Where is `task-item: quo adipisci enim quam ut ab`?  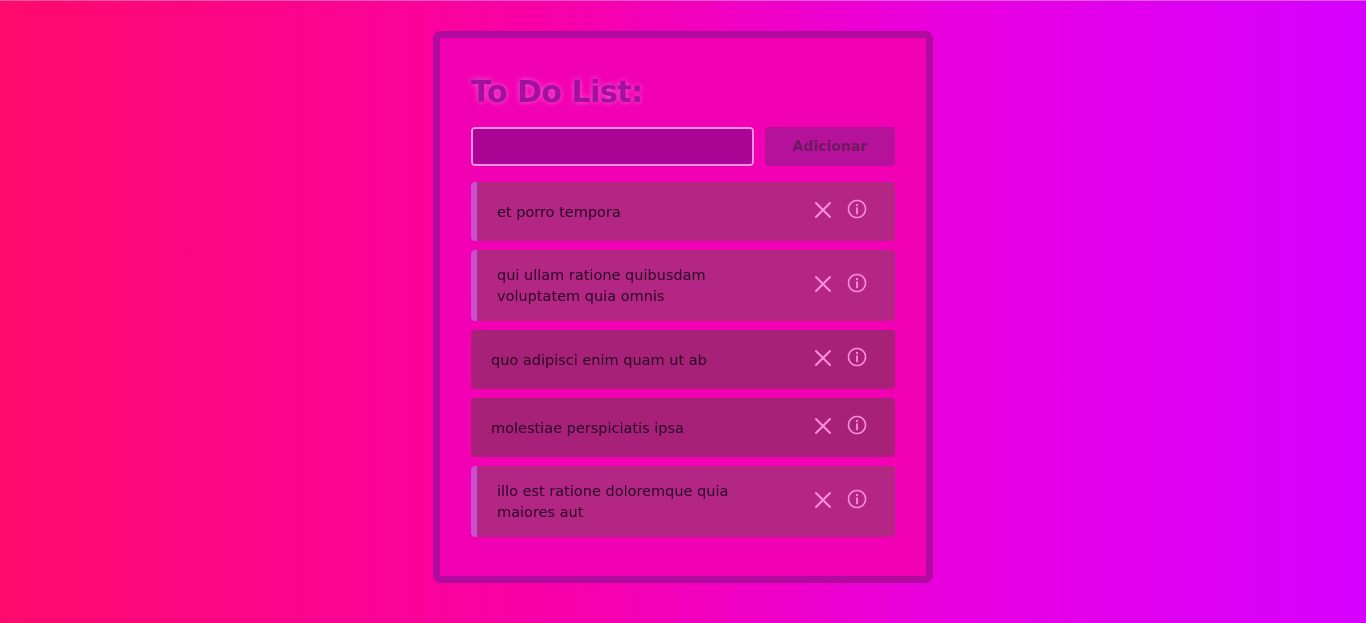 task-item: quo adipisci enim quam ut ab is located at coordinates (683, 359).